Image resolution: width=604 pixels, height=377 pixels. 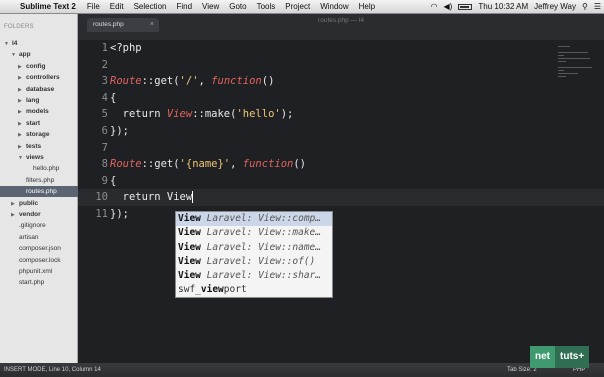 What do you see at coordinates (39, 54) in the screenshot?
I see `sidebar-folder: ▼ app` at bounding box center [39, 54].